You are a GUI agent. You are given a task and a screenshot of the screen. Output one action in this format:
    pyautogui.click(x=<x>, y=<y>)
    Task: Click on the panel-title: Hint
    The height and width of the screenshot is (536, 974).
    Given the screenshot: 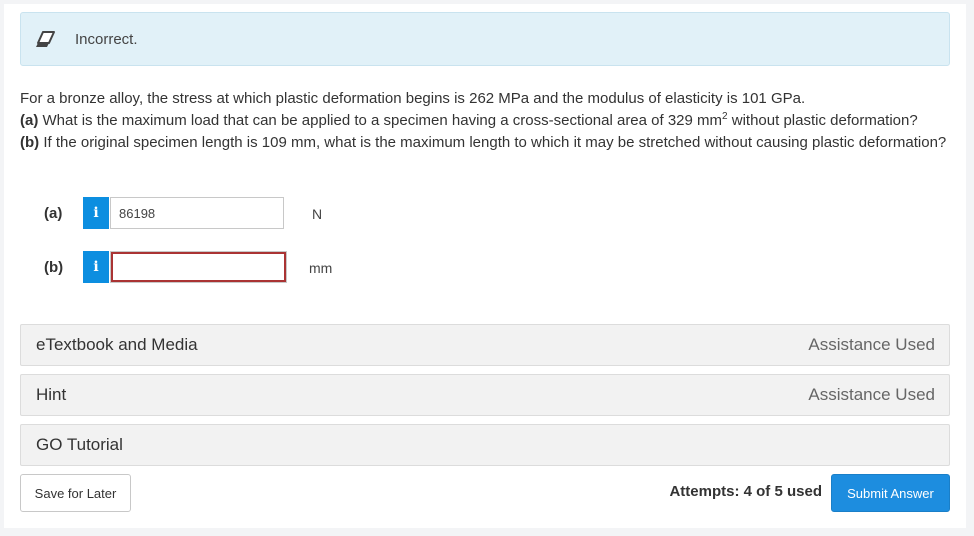 What is the action you would take?
    pyautogui.click(x=51, y=394)
    